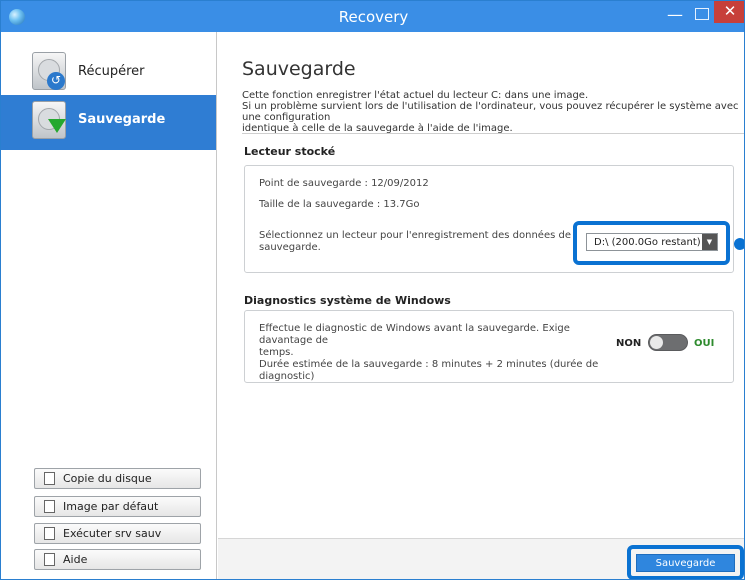  Describe the element at coordinates (656, 342) in the screenshot. I see `toggle-knob` at that location.